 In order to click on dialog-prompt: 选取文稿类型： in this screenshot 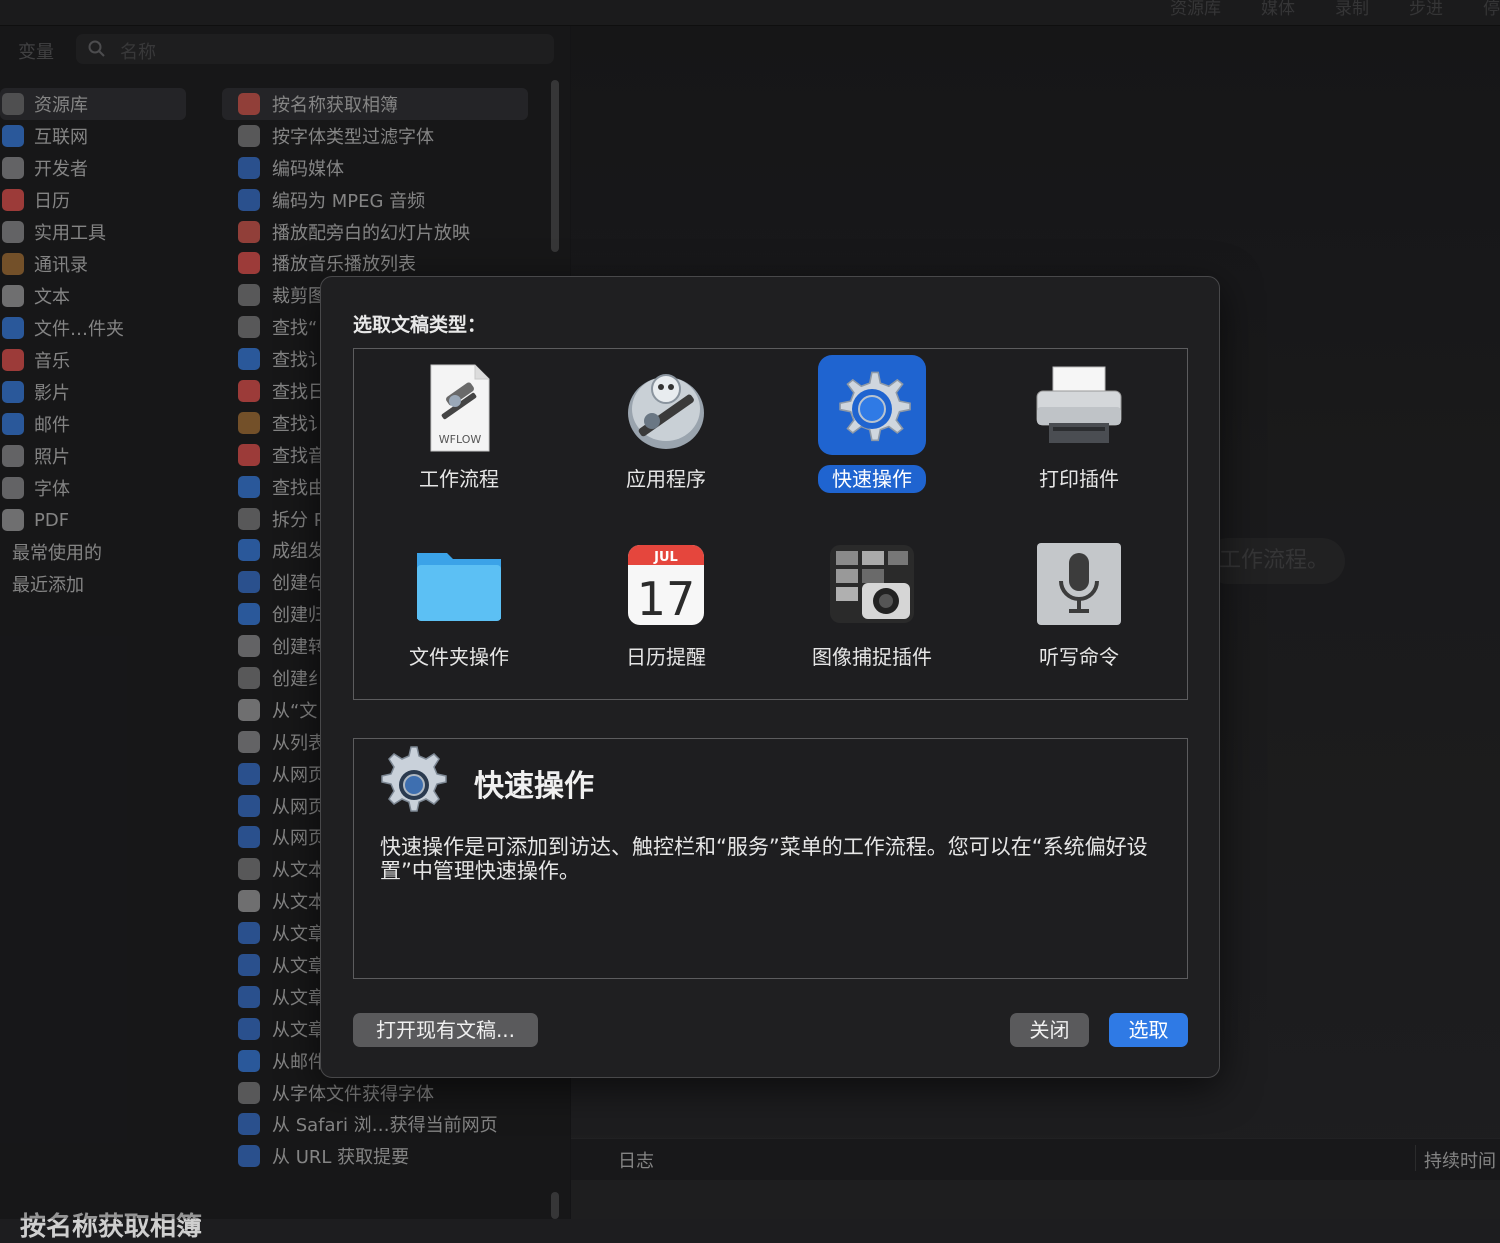, I will do `click(420, 325)`.